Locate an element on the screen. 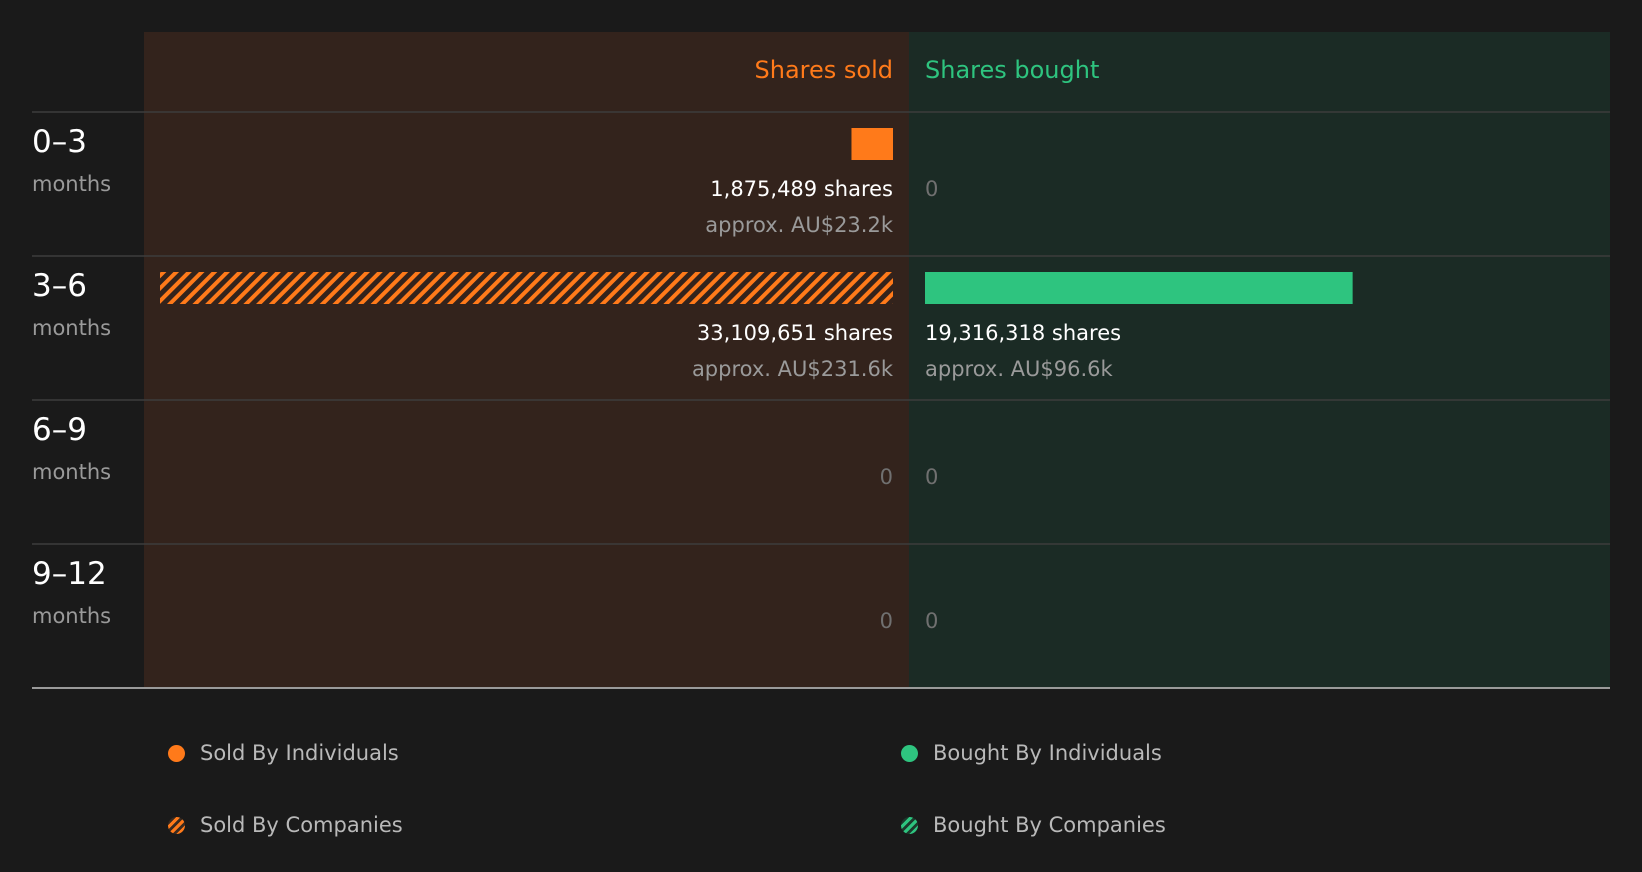 The image size is (1642, 872). period-label: 0–3 is located at coordinates (59, 142).